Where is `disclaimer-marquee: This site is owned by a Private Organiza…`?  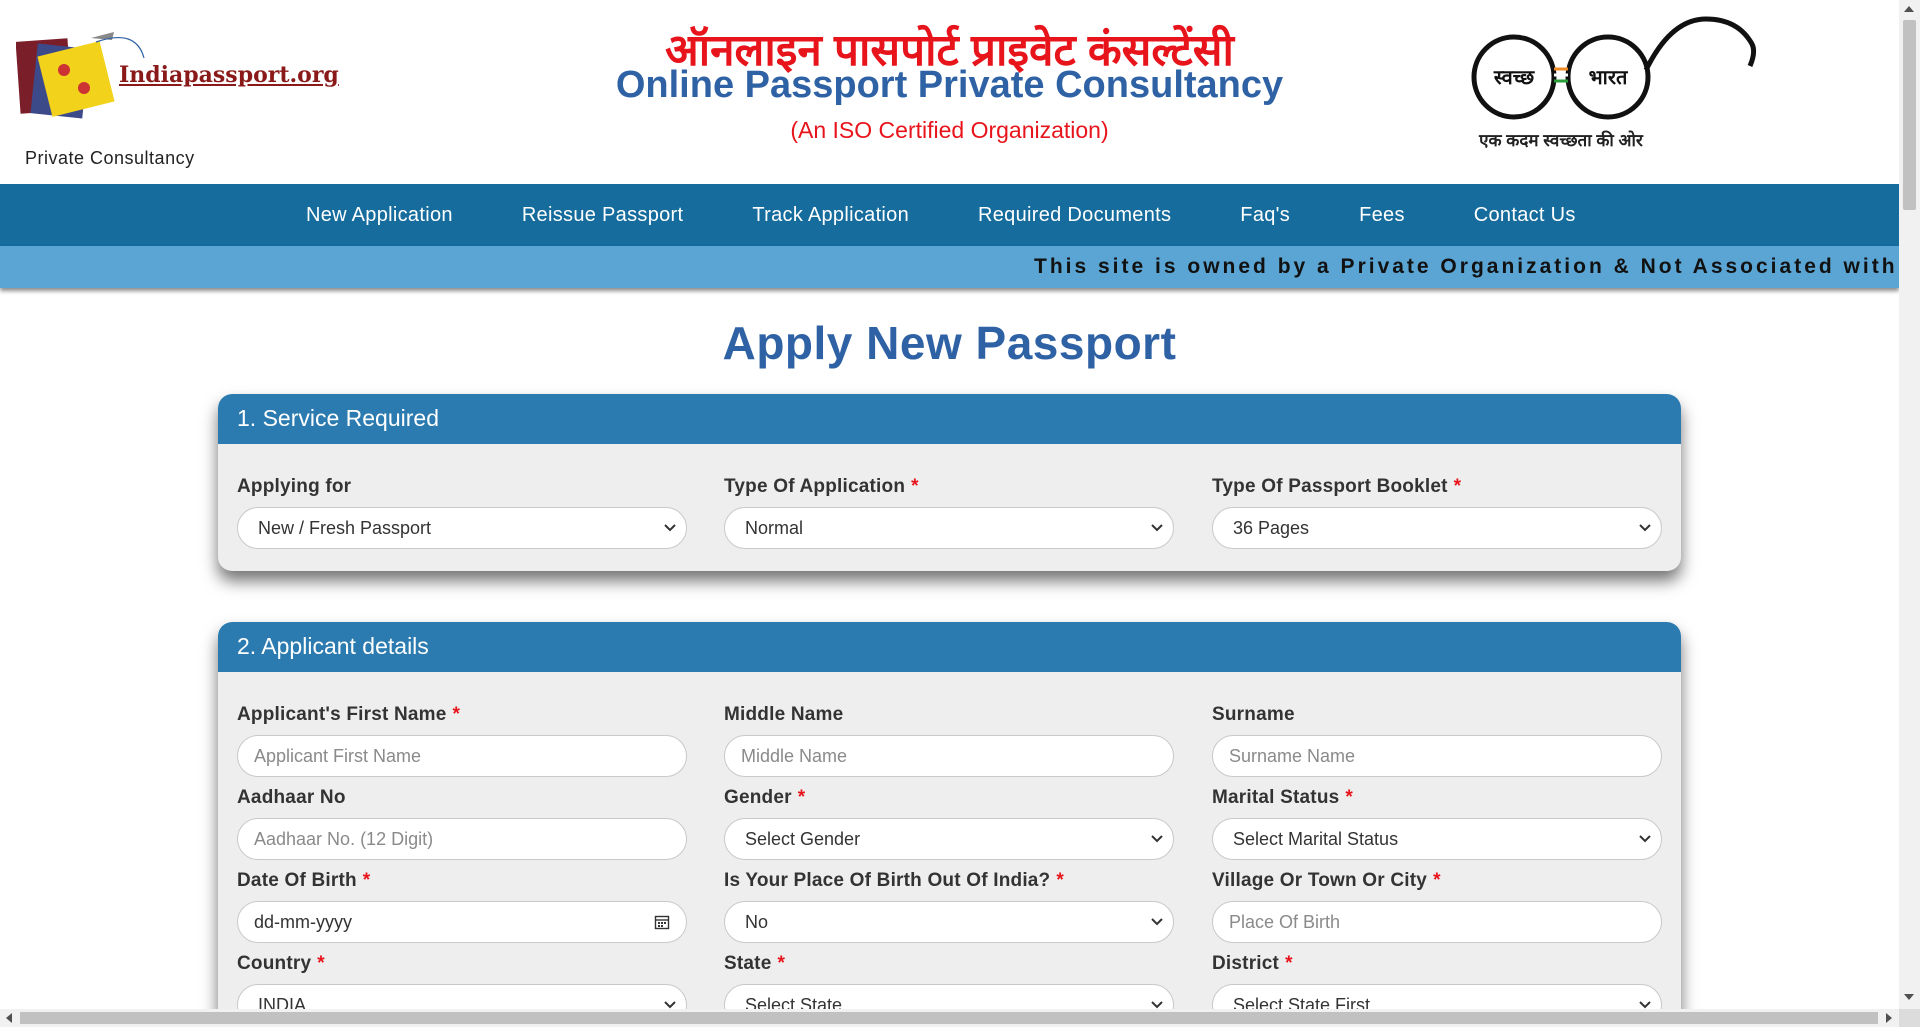
disclaimer-marquee: This site is owned by a Private Organiza… is located at coordinates (949, 267).